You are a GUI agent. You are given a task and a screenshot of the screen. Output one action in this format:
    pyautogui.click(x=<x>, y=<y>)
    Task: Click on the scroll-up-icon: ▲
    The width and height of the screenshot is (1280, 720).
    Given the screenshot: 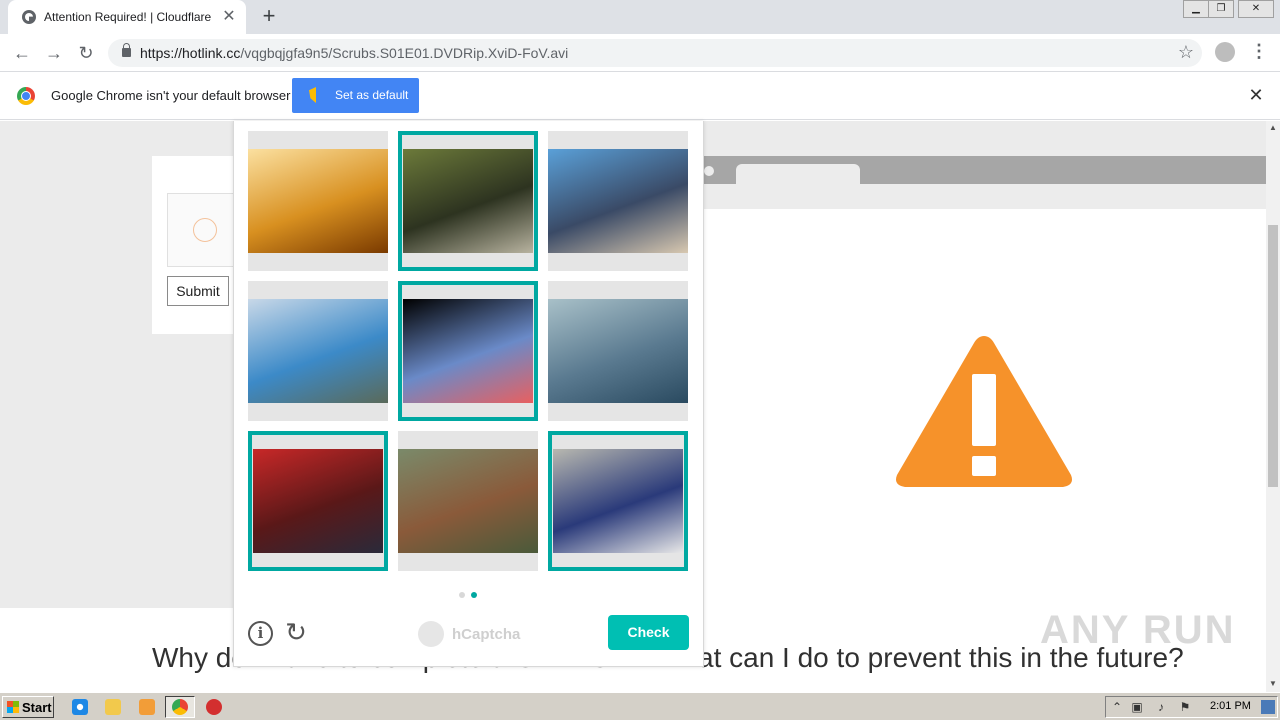 What is the action you would take?
    pyautogui.click(x=1273, y=128)
    